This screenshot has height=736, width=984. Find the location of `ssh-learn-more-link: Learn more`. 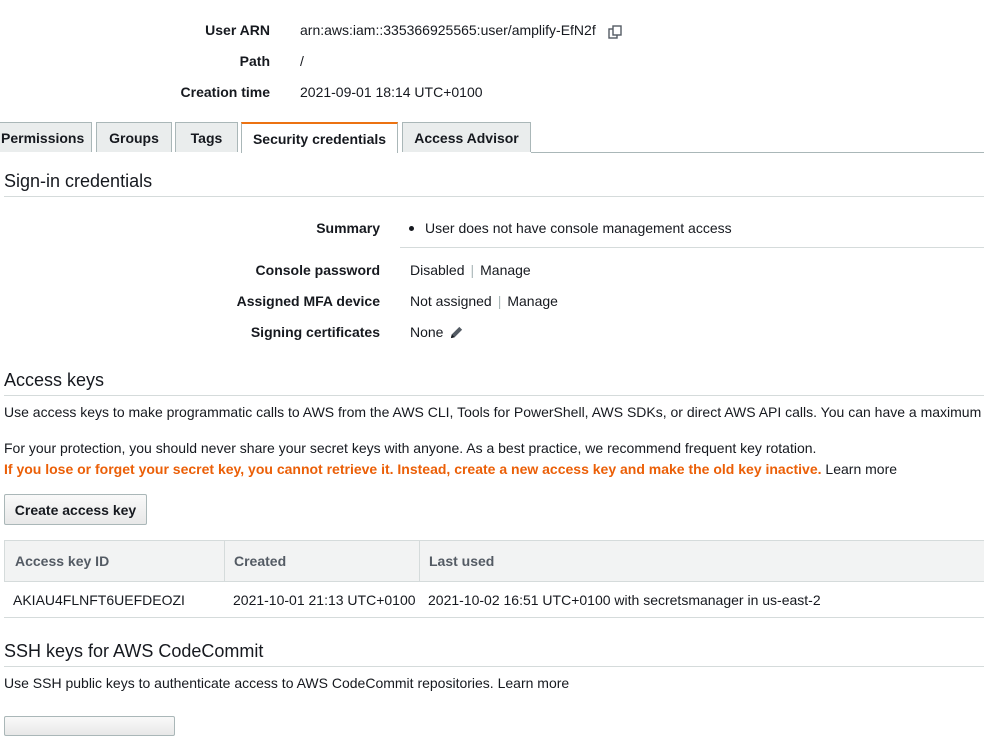

ssh-learn-more-link: Learn more is located at coordinates (534, 683).